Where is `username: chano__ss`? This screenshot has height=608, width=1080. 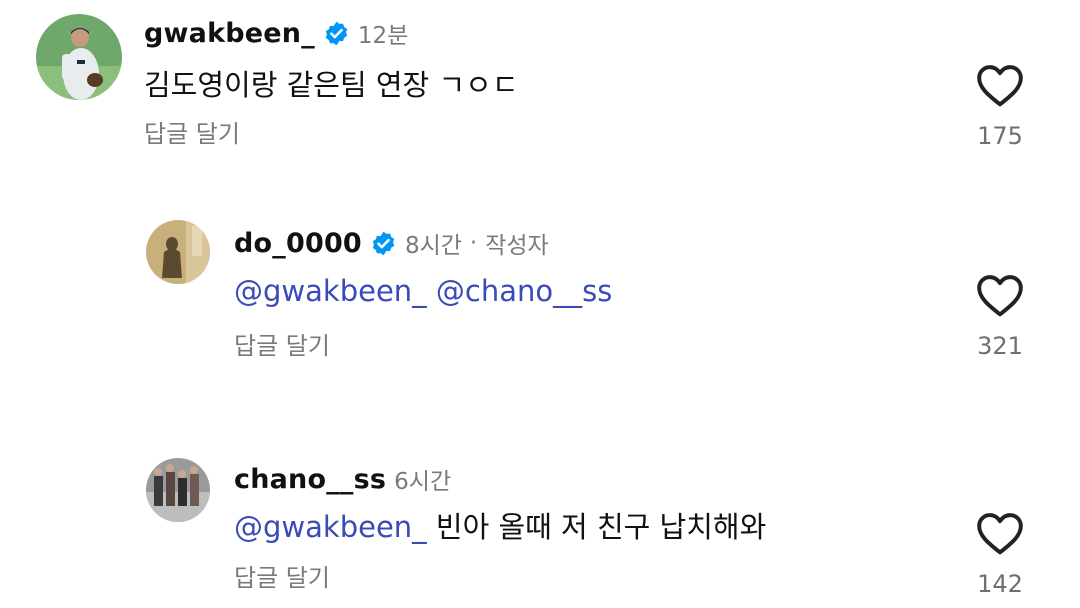
username: chano__ss is located at coordinates (310, 479).